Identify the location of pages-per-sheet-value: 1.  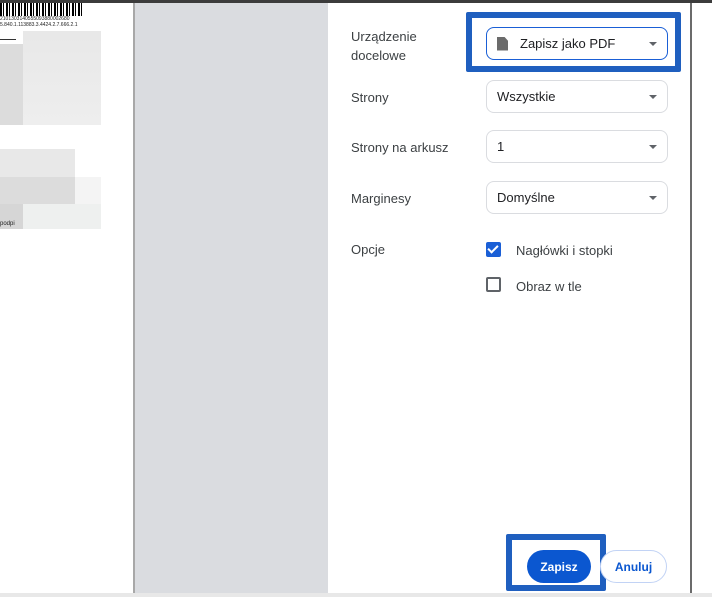
(501, 146).